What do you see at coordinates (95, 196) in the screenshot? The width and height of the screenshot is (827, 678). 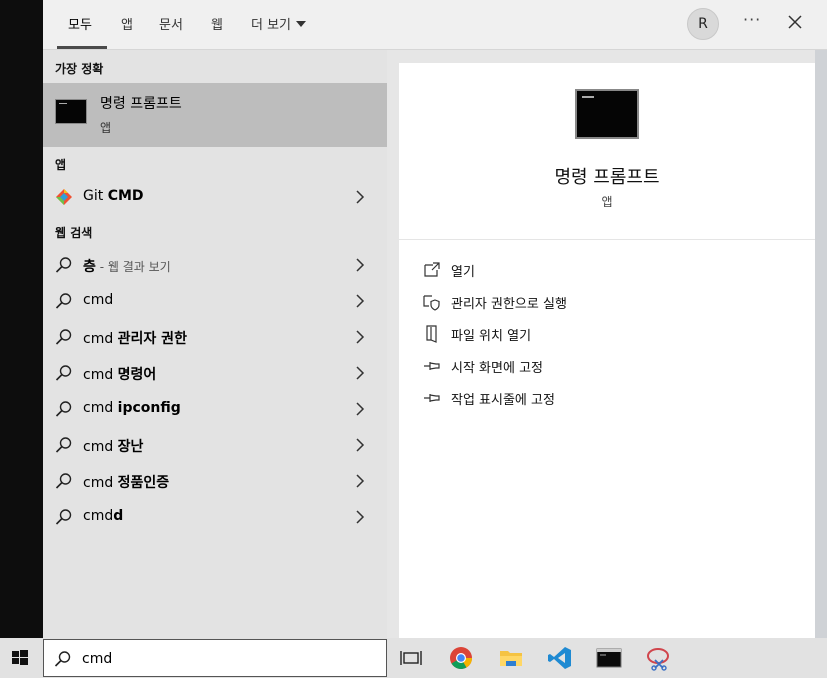 I see `app-item-prefix: Git` at bounding box center [95, 196].